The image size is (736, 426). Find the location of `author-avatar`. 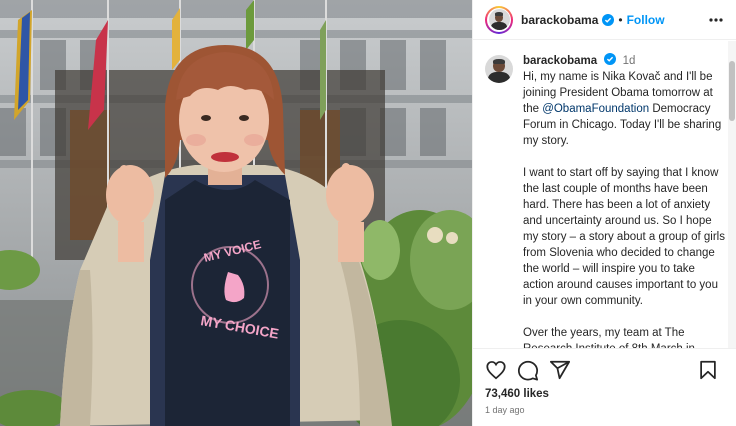

author-avatar is located at coordinates (499, 19).